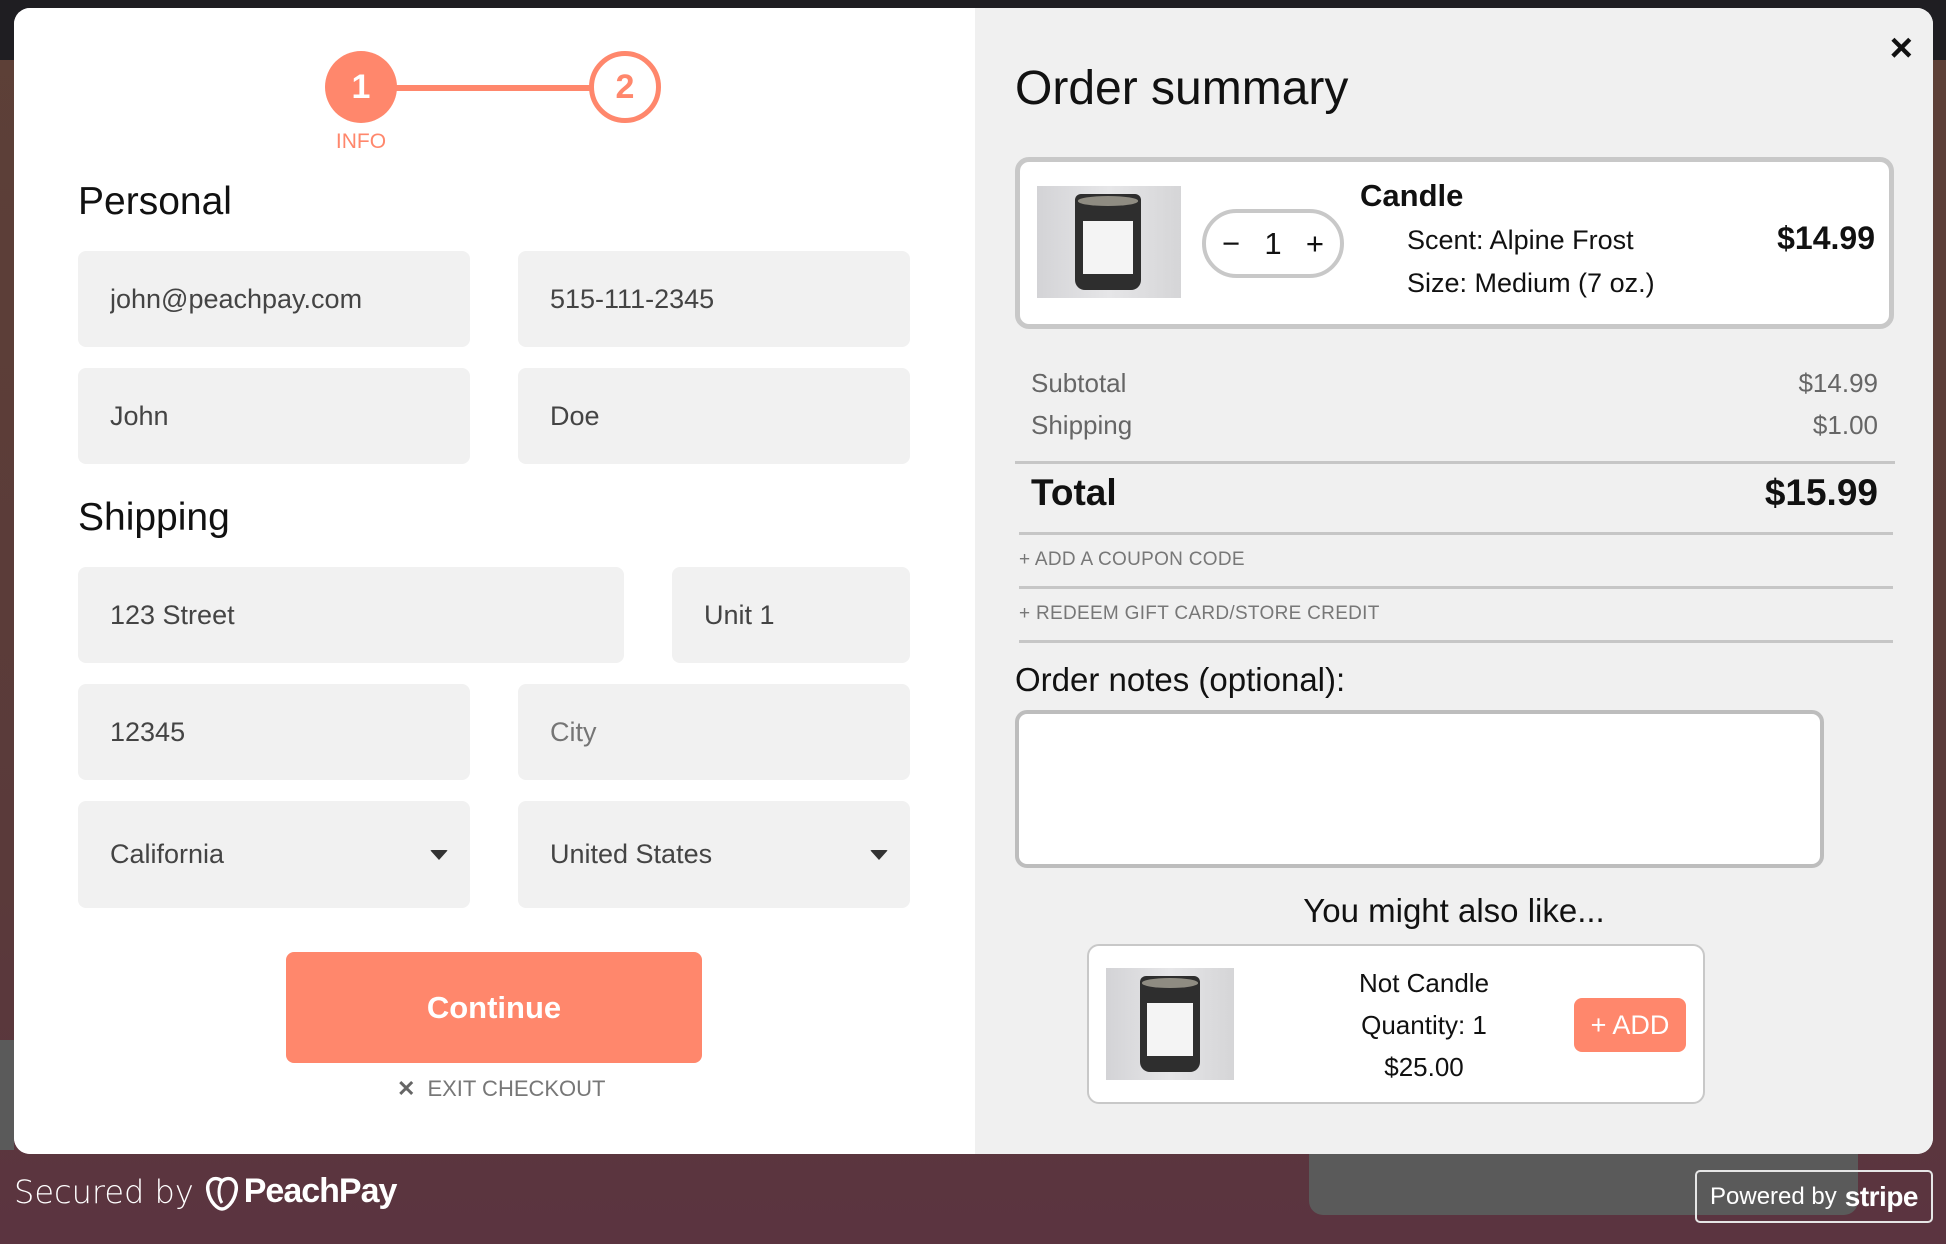 This screenshot has width=1946, height=1244. What do you see at coordinates (361, 141) in the screenshot?
I see `step-1-label: INFO` at bounding box center [361, 141].